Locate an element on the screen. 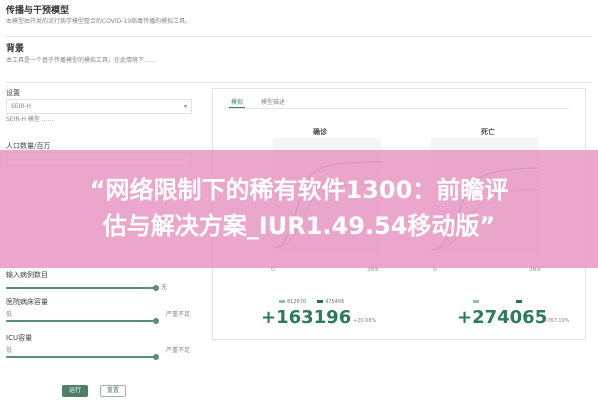 The image size is (598, 400). legend-label: 812670 is located at coordinates (297, 301).